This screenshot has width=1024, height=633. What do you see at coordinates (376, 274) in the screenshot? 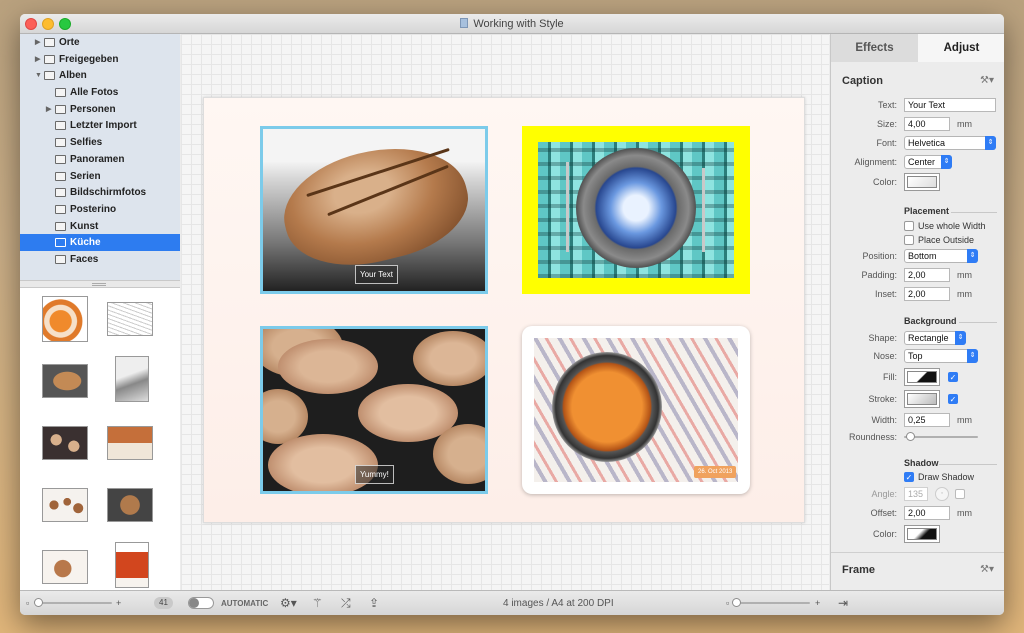
I see `caption-badge: Your Text` at bounding box center [376, 274].